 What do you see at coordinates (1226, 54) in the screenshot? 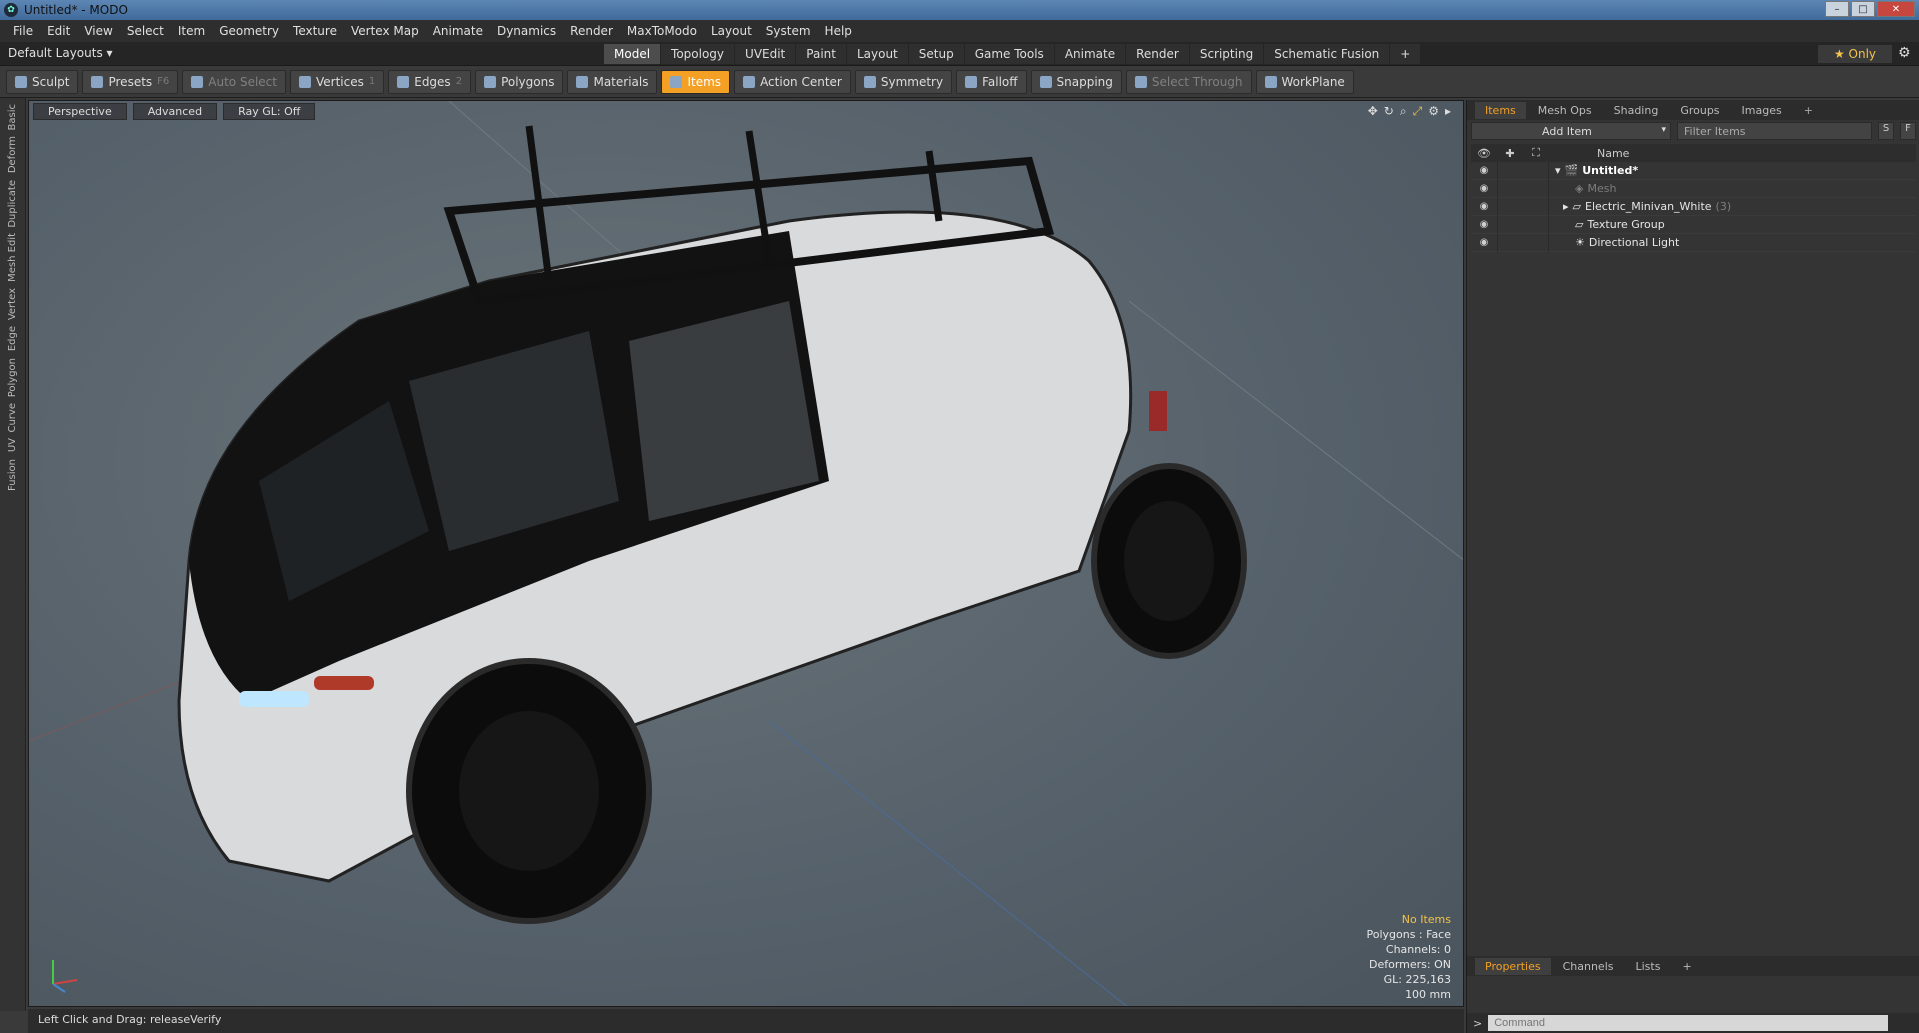
I see `tab-scripting: Scripting` at bounding box center [1226, 54].